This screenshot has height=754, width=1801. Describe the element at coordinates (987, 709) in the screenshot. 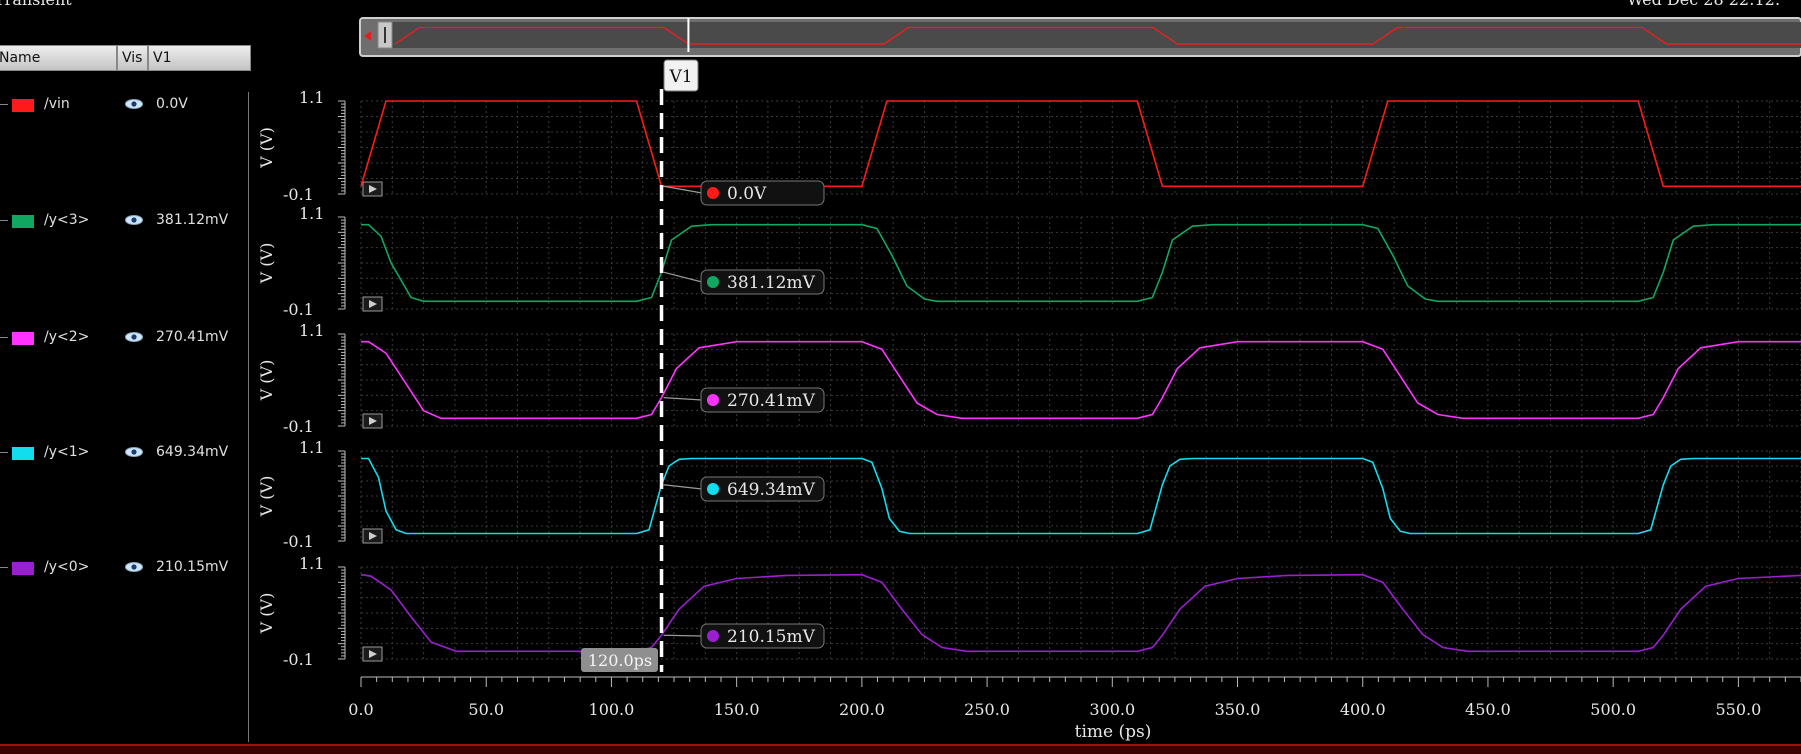

I see `x-tick-label: 250.0` at that location.